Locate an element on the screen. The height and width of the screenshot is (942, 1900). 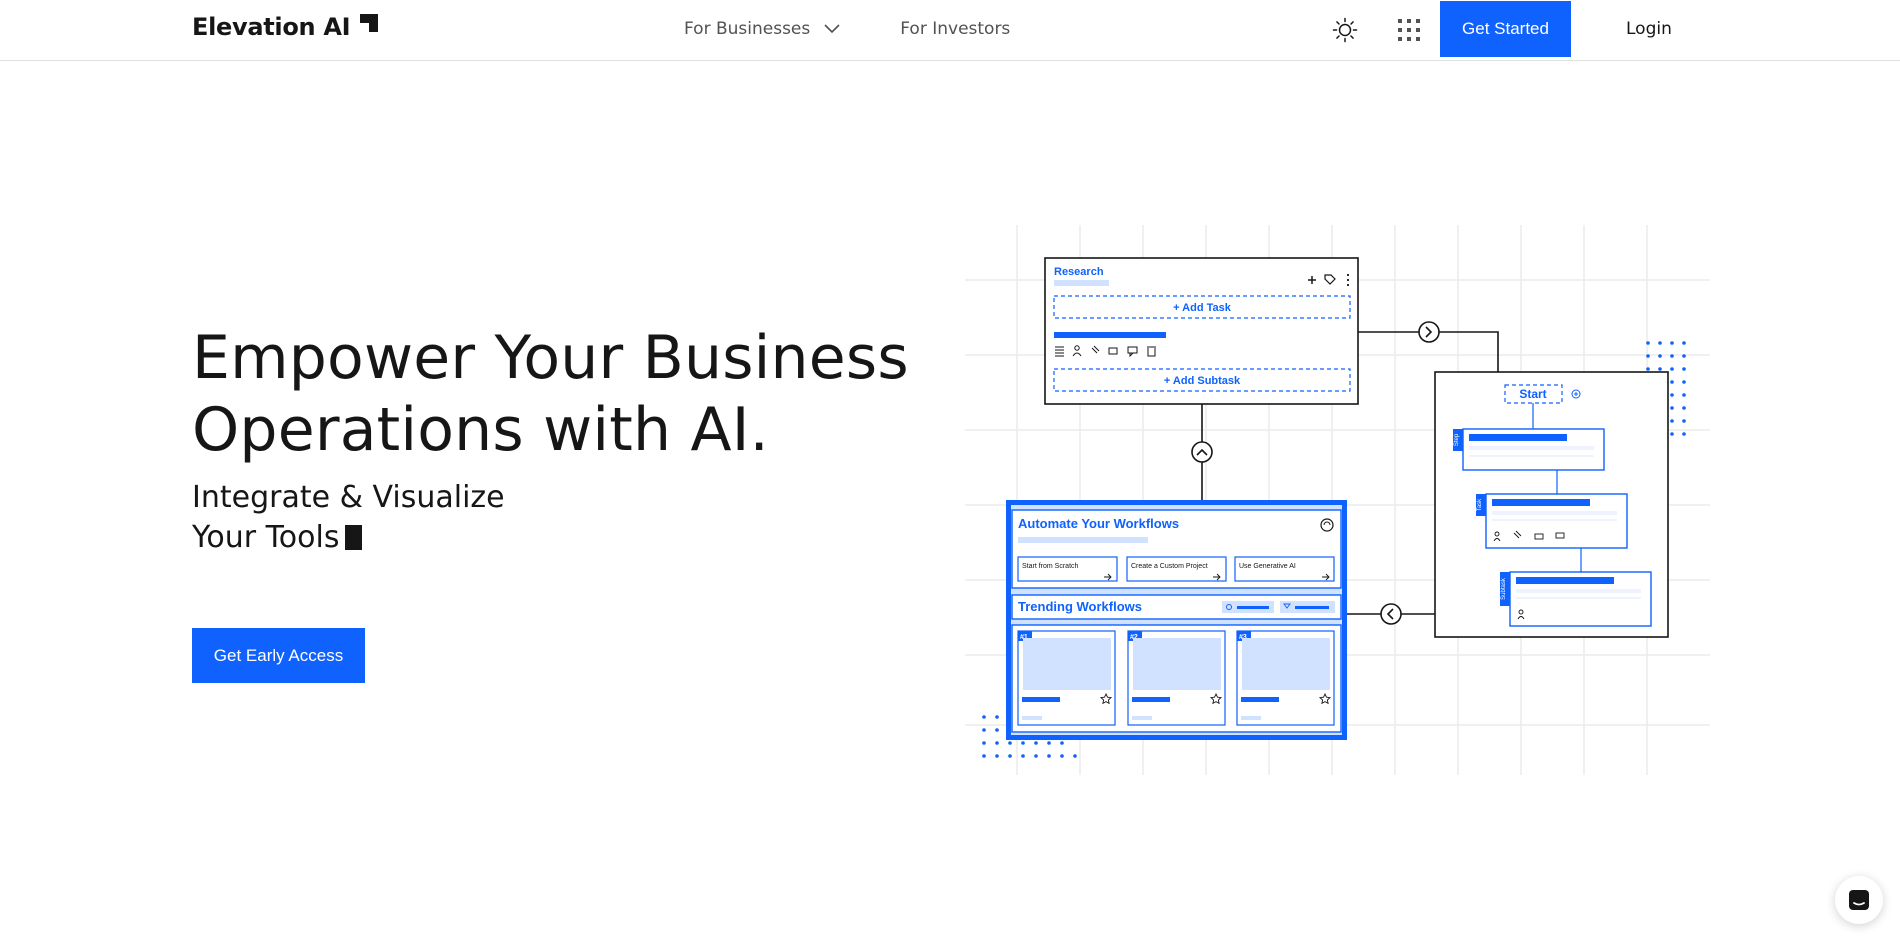
get-started-button: Get Started is located at coordinates (1505, 29).